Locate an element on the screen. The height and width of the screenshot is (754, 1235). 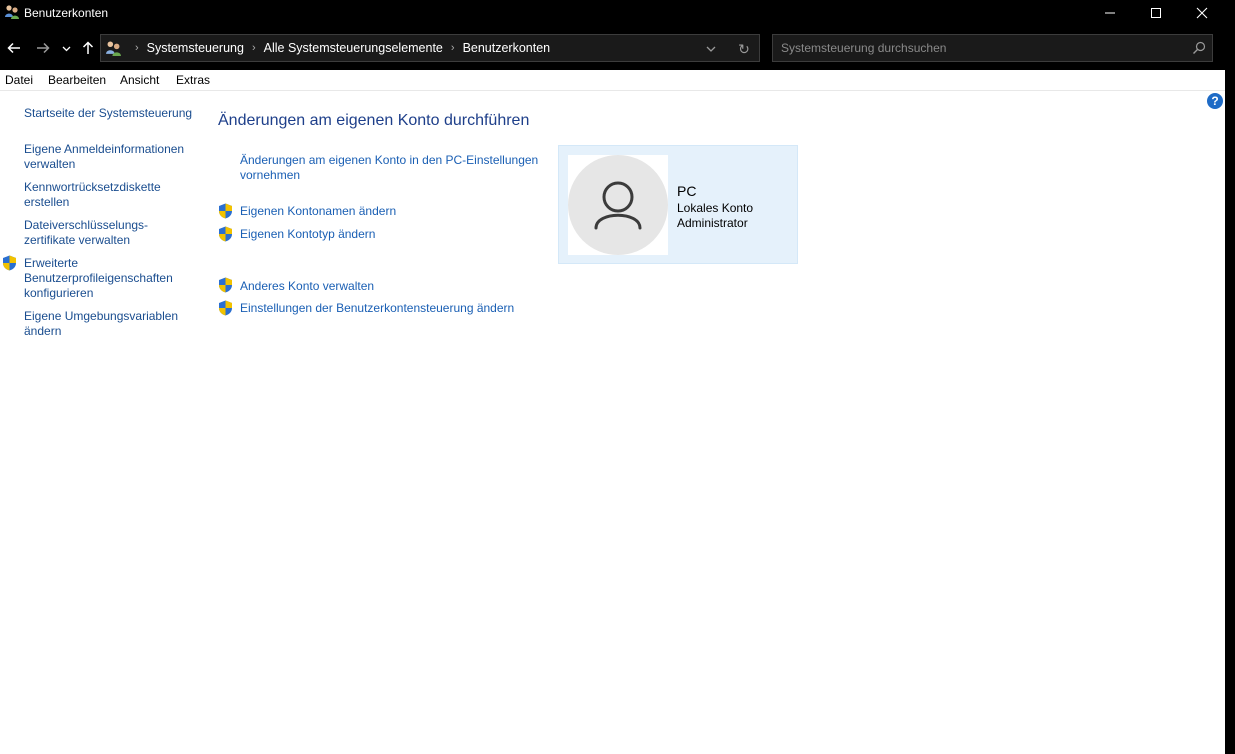
account-name: PC is located at coordinates (687, 191).